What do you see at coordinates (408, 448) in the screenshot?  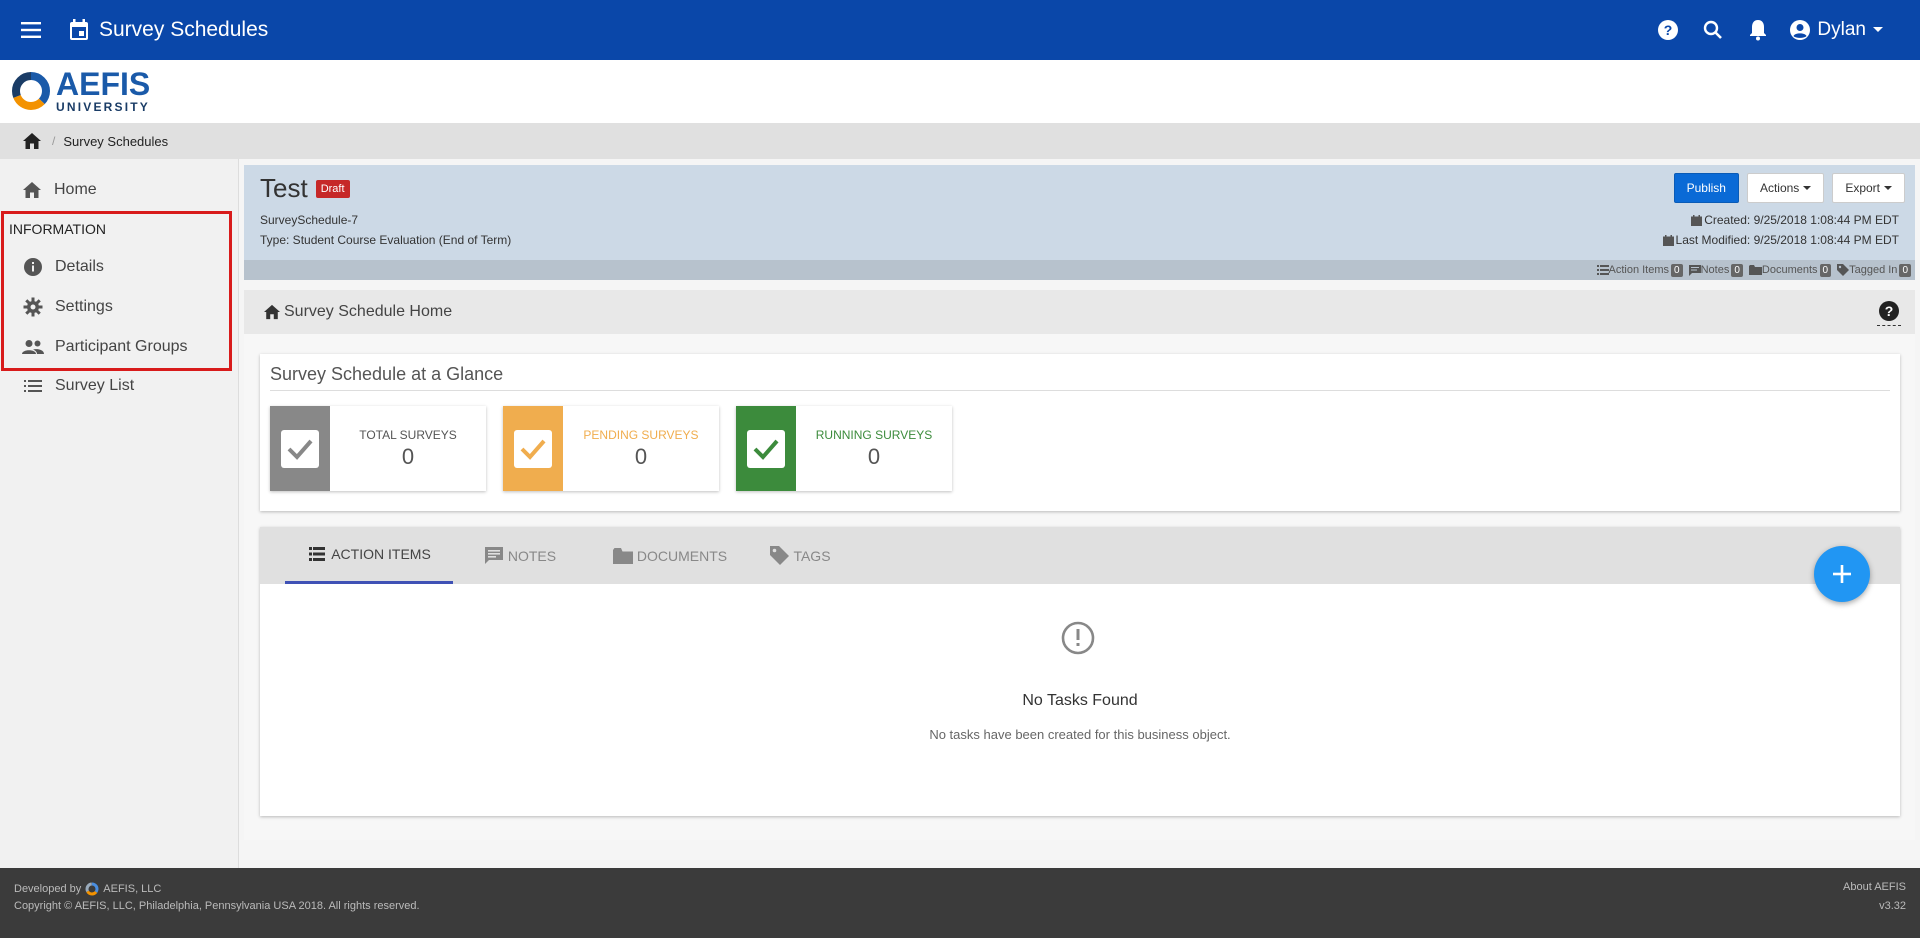 I see `stat-body: TOTAL SURVEYS 0` at bounding box center [408, 448].